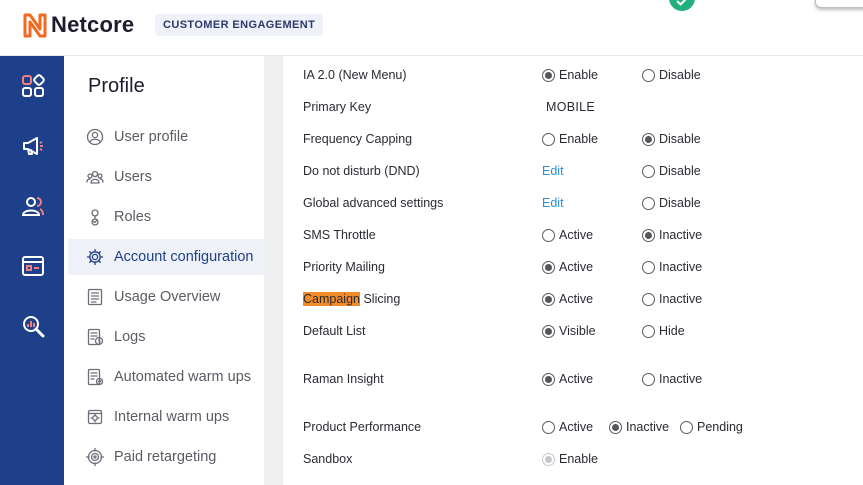  What do you see at coordinates (166, 257) in the screenshot?
I see `sidebar-item-account-configuration: Account configuration` at bounding box center [166, 257].